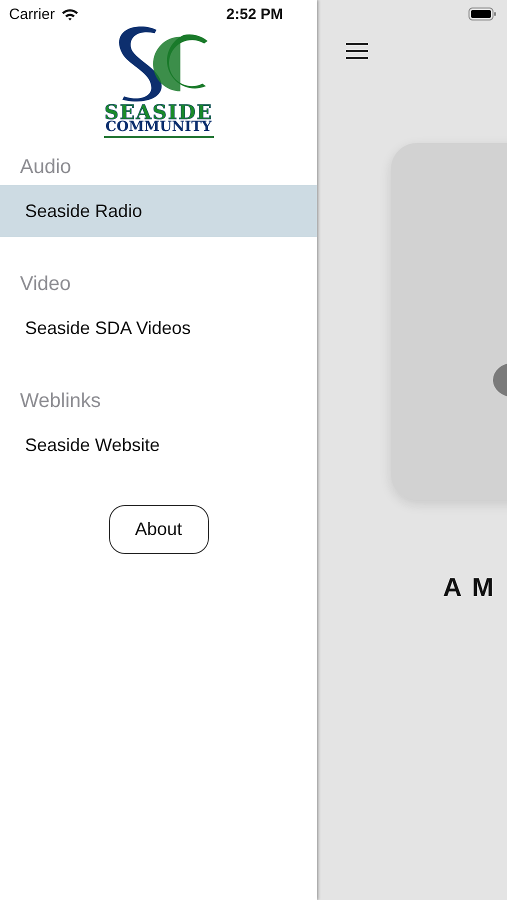  Describe the element at coordinates (158, 127) in the screenshot. I see `logo-subtitle: COMMUNITY` at that location.